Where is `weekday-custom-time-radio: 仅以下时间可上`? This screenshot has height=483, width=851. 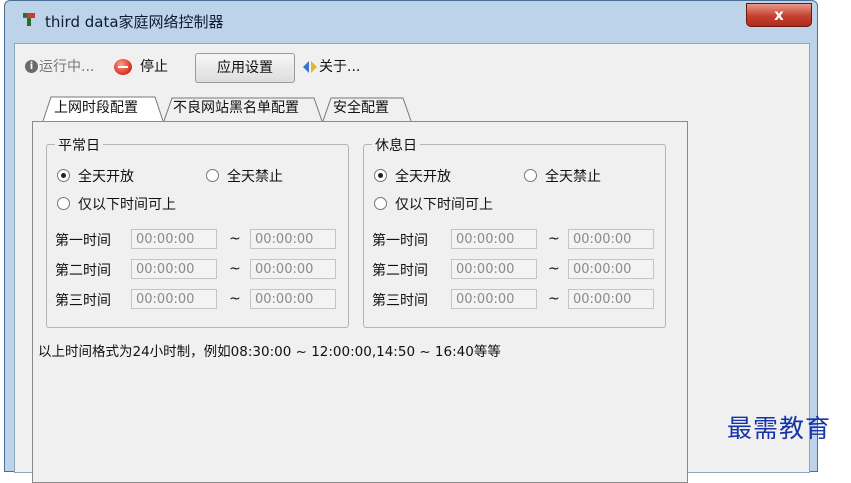
weekday-custom-time-radio: 仅以下时间可上 is located at coordinates (116, 205).